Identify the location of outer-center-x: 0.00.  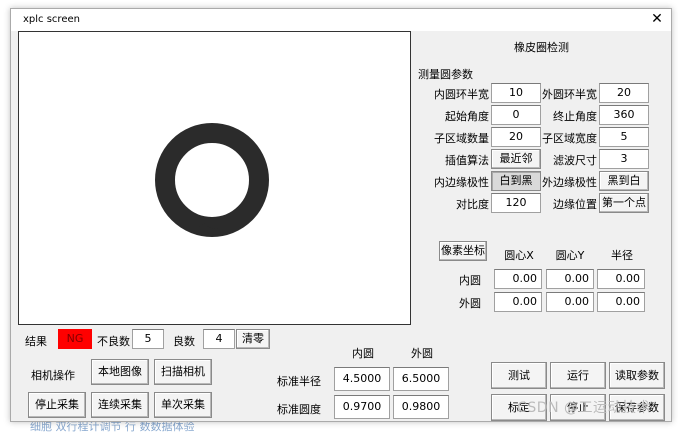
(518, 302).